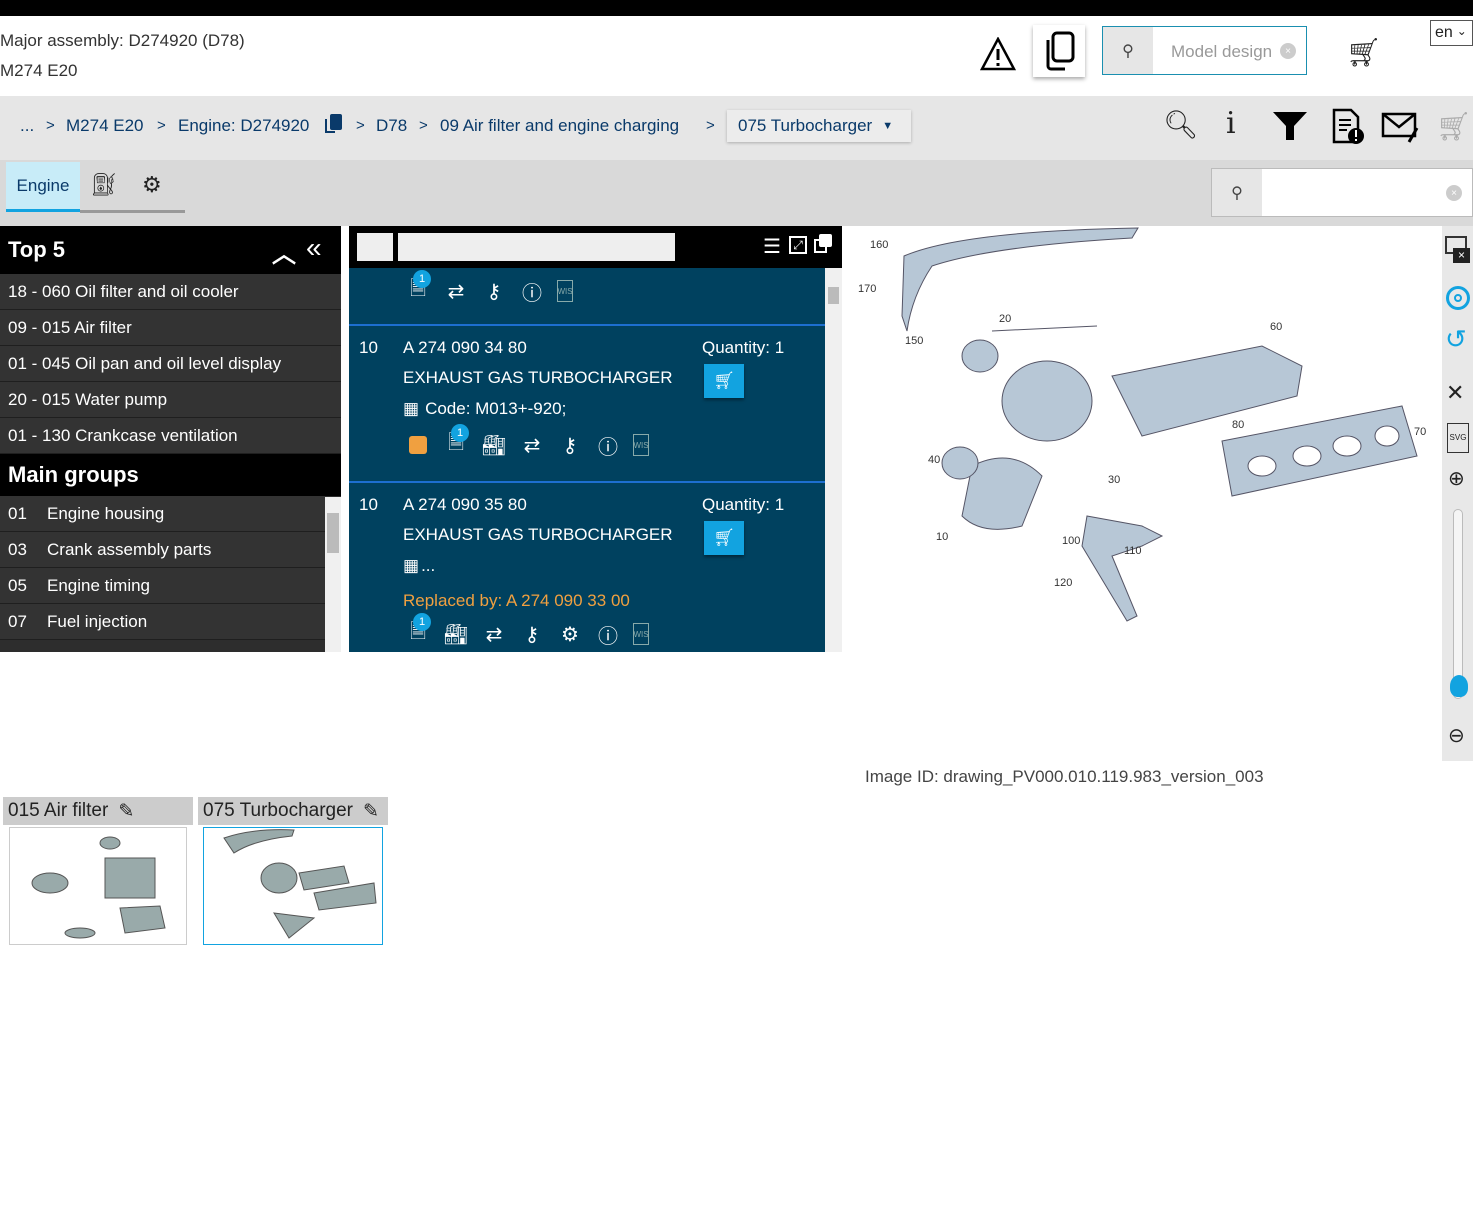 This screenshot has height=1211, width=1473. Describe the element at coordinates (1348, 129) in the screenshot. I see `document-alert-icon` at that location.